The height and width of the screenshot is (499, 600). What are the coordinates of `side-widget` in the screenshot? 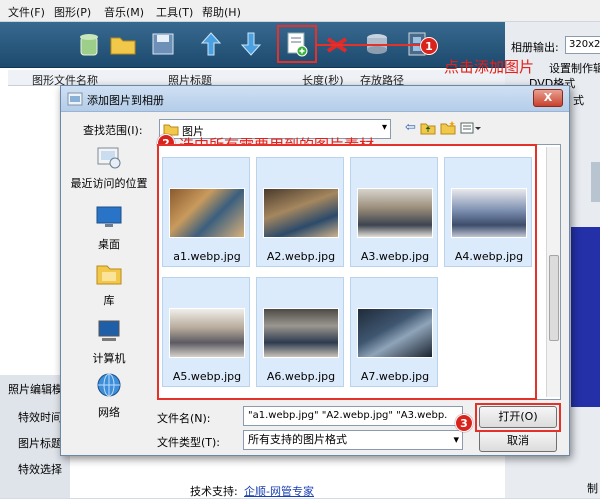 It's located at (595, 182).